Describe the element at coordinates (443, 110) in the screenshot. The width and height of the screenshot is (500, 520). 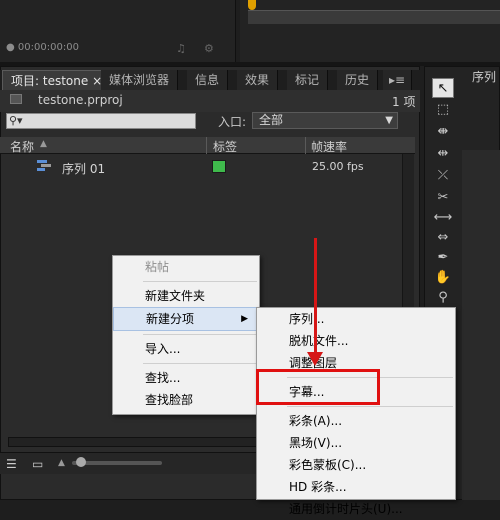
I see `track-select-icon: ⬚` at that location.